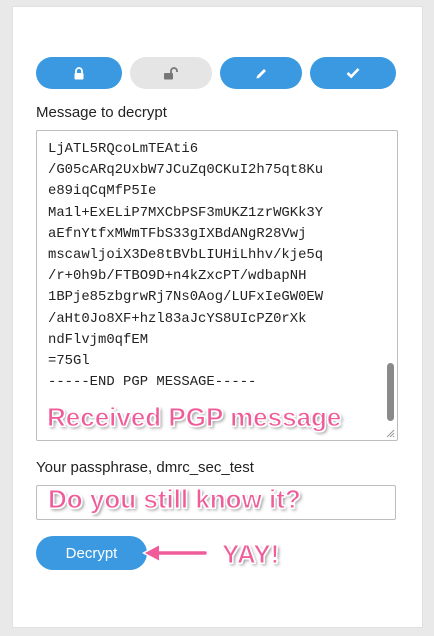  I want to click on unlock-button, so click(171, 73).